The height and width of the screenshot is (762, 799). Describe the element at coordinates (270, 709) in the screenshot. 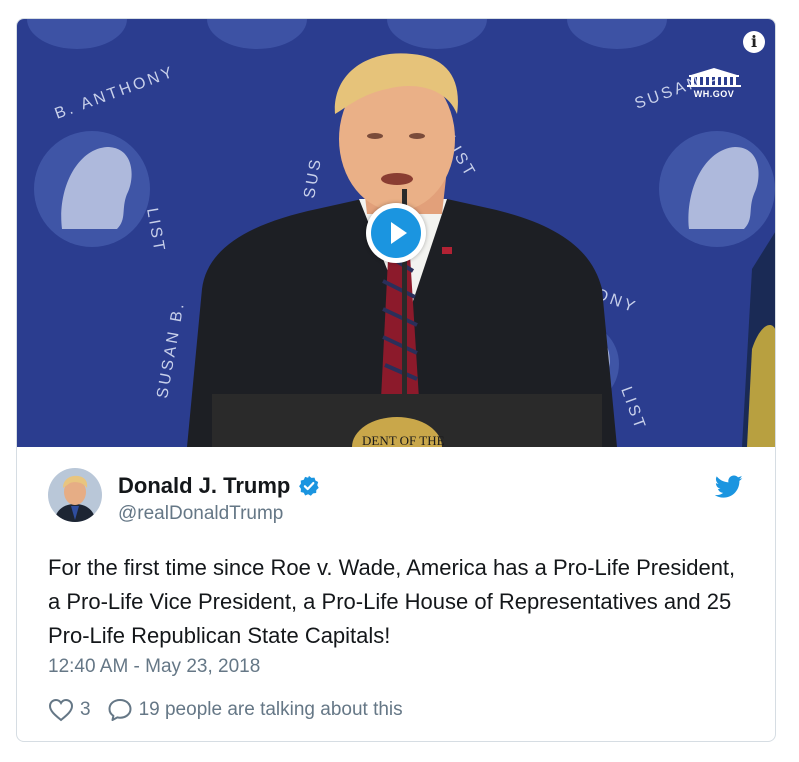

I see `talking-count: 19 people are talking about this` at that location.